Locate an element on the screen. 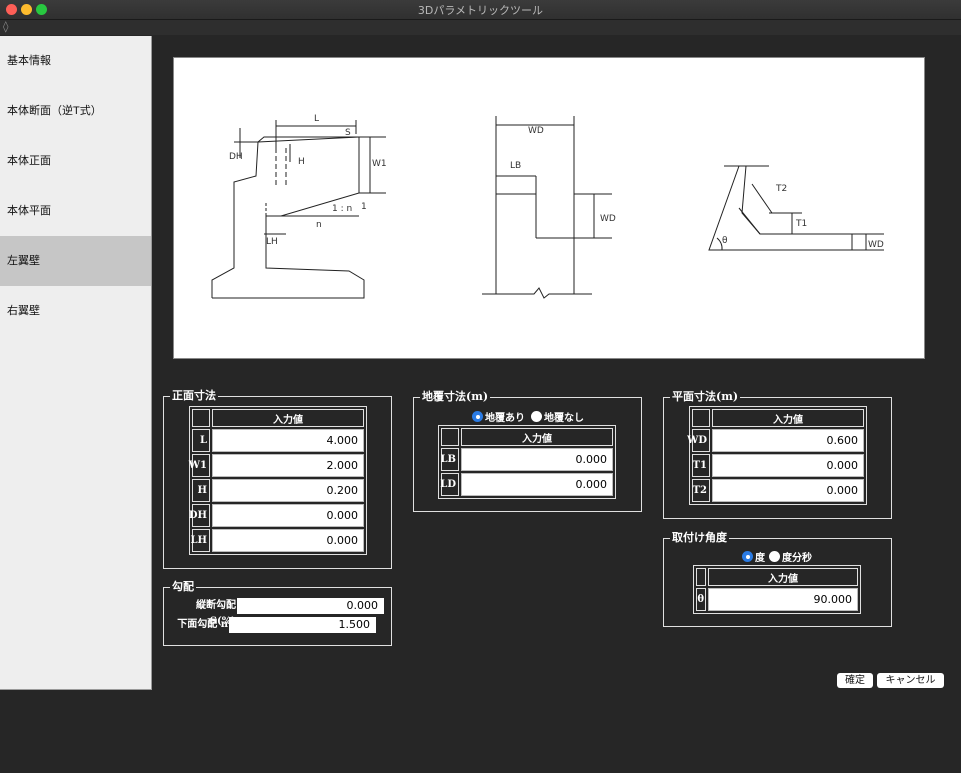 Image resolution: width=961 pixels, height=773 pixels. sidebar-item-body-section: 本体断面（逆T式） is located at coordinates (75, 111).